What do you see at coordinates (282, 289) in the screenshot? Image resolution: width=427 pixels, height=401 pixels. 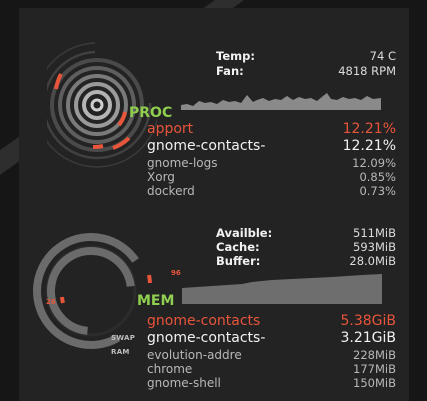 I see `mem-usage-graph` at bounding box center [282, 289].